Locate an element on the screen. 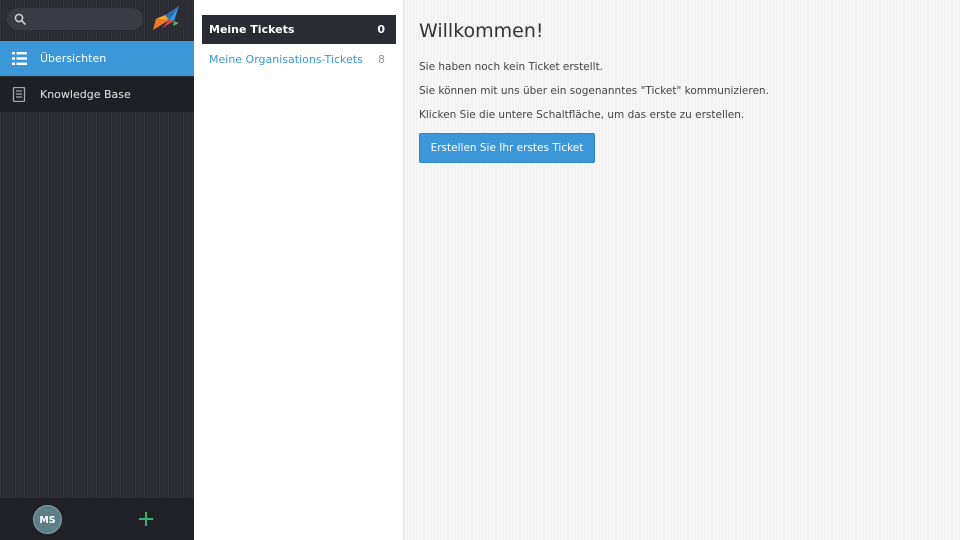  page-title: Willkommen! is located at coordinates (481, 31).